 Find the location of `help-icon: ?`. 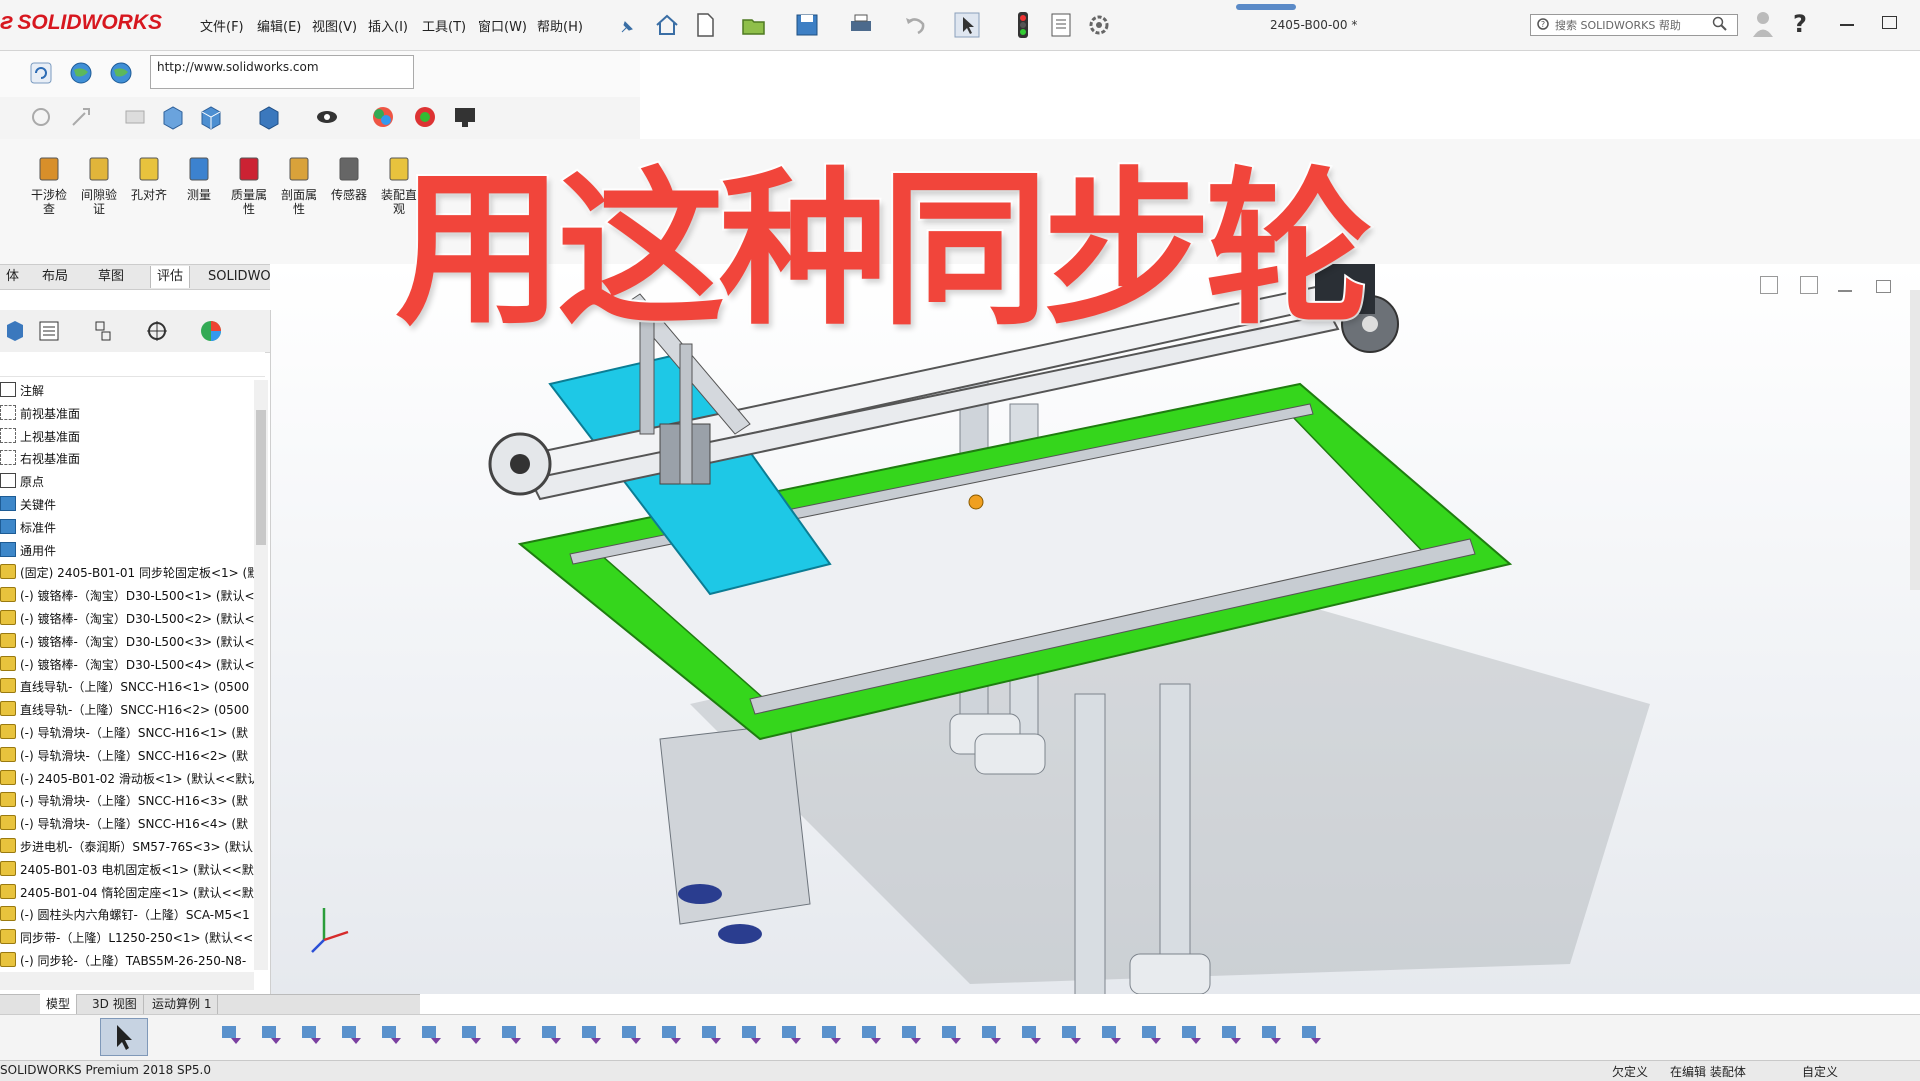

help-icon: ? is located at coordinates (1800, 24).